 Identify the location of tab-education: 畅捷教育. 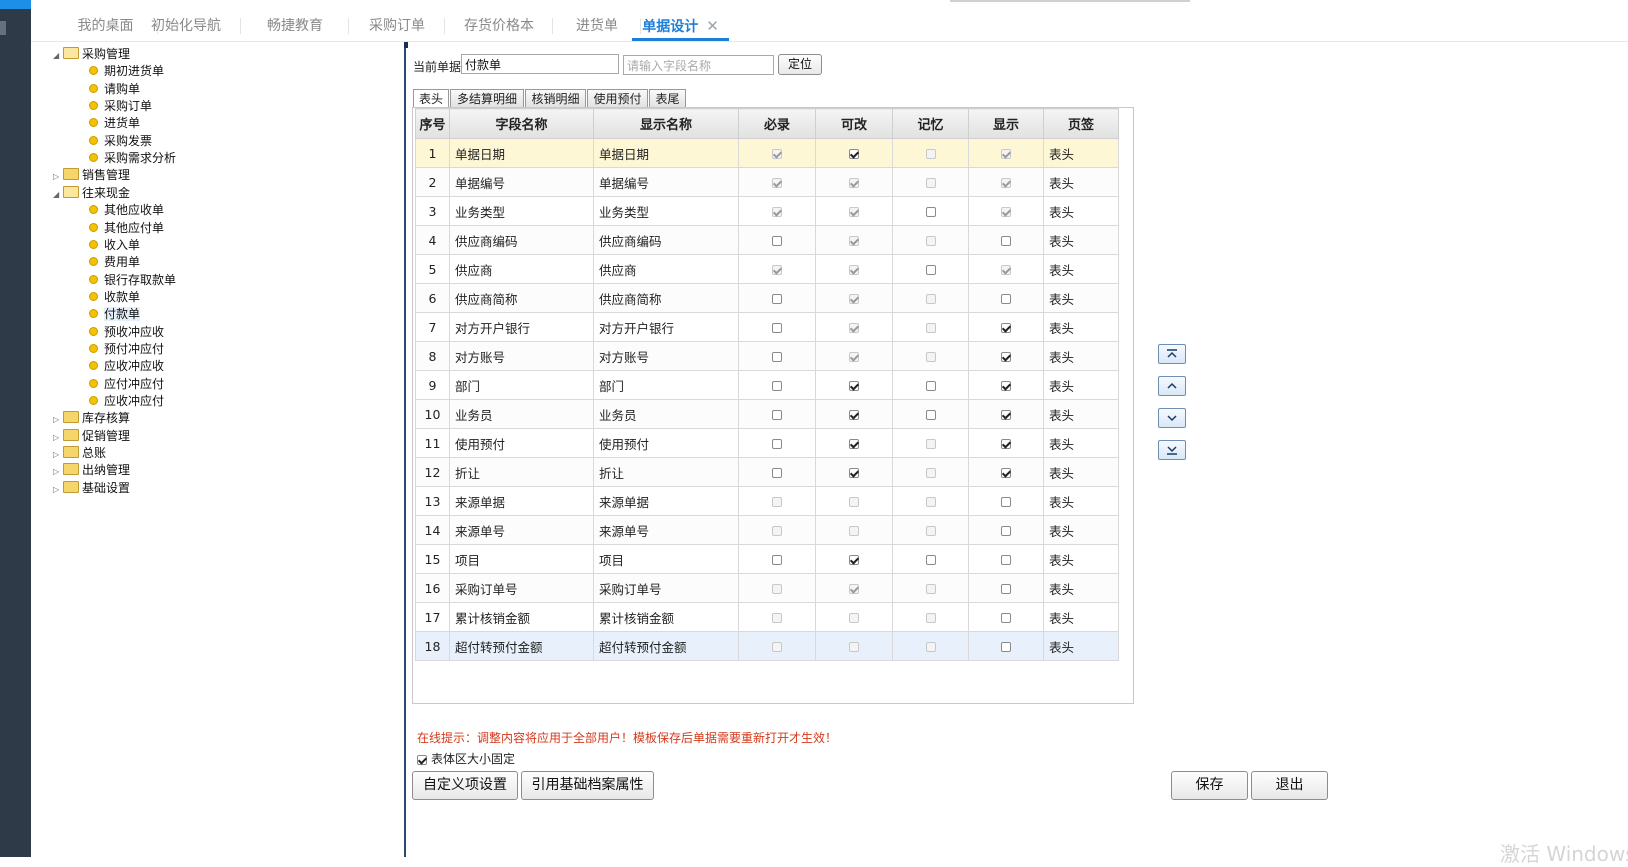
(295, 25).